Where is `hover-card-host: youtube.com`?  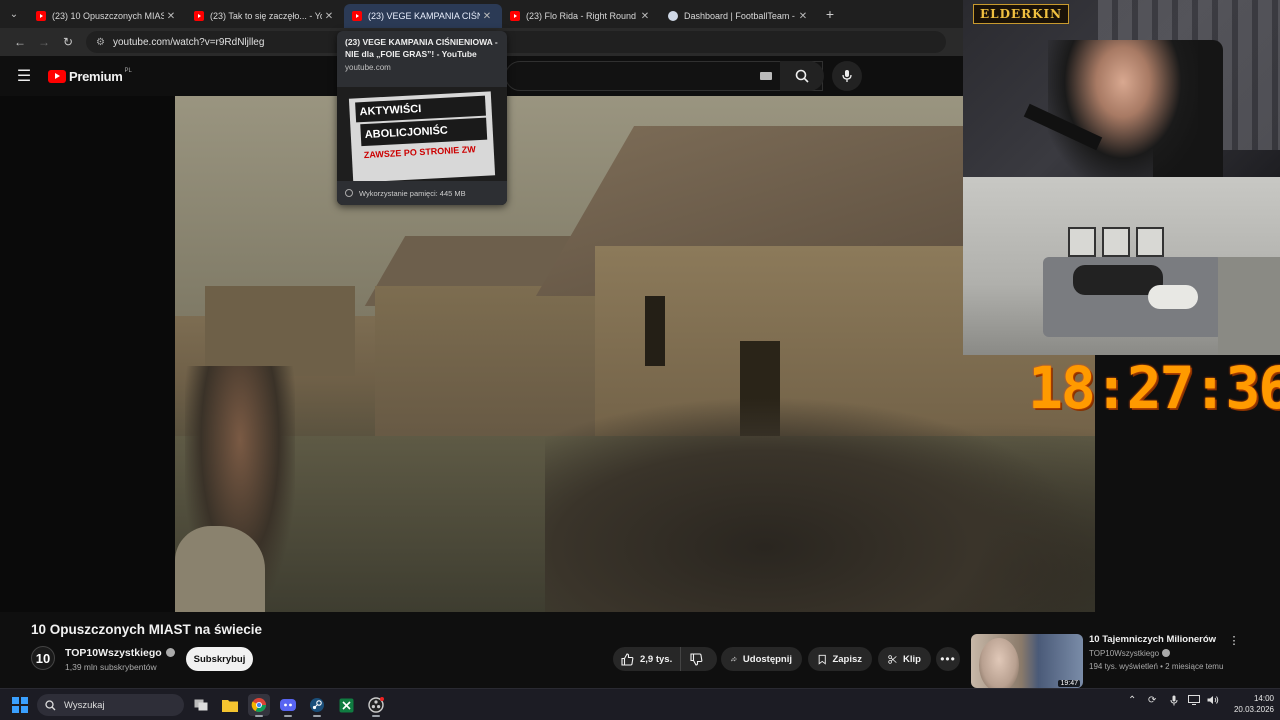 hover-card-host: youtube.com is located at coordinates (368, 67).